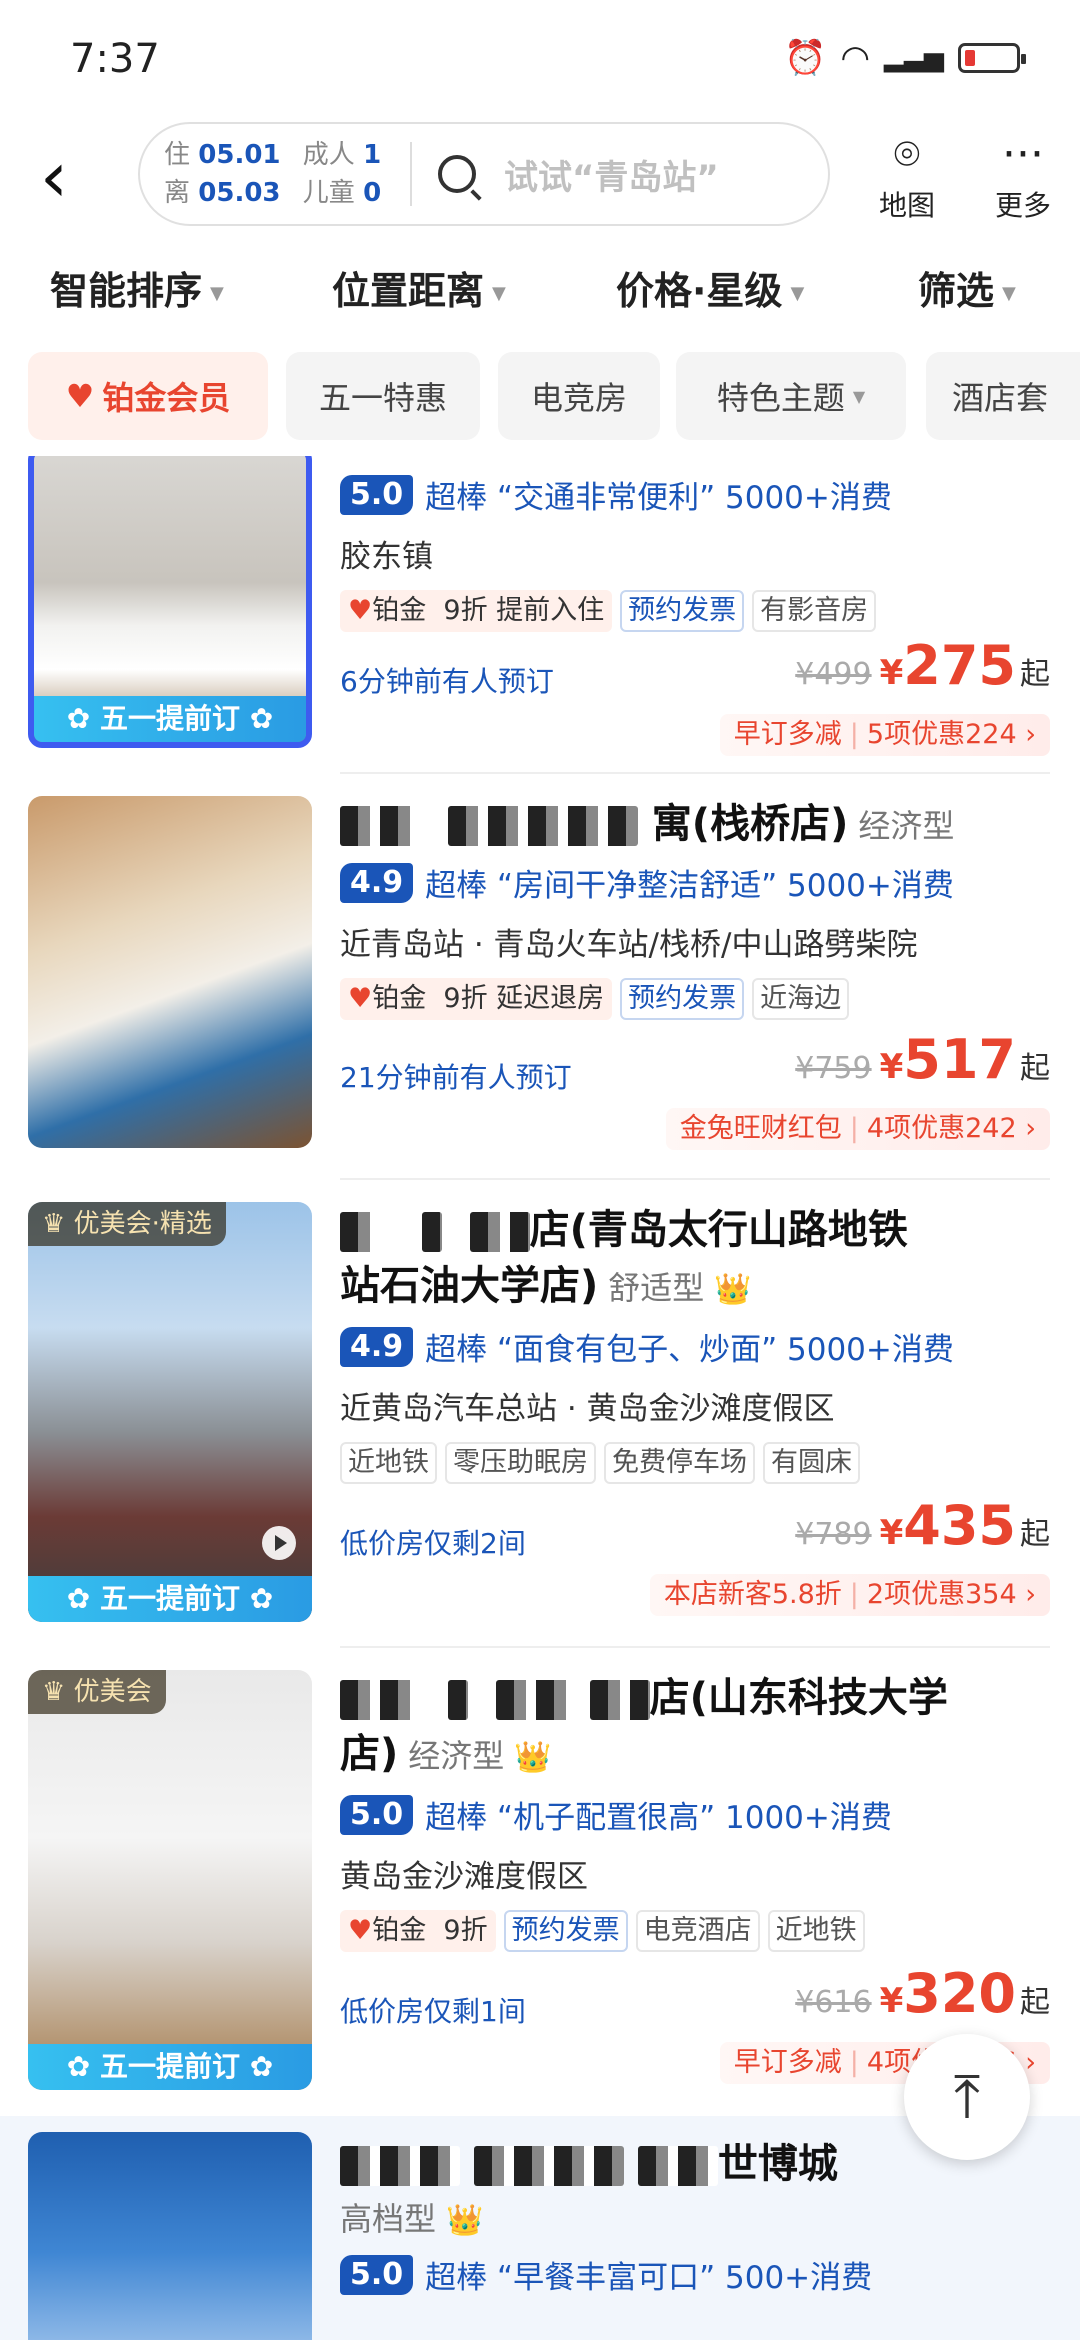 The width and height of the screenshot is (1080, 2340). I want to click on hotel-name-line2: 站石油大学店), so click(469, 1286).